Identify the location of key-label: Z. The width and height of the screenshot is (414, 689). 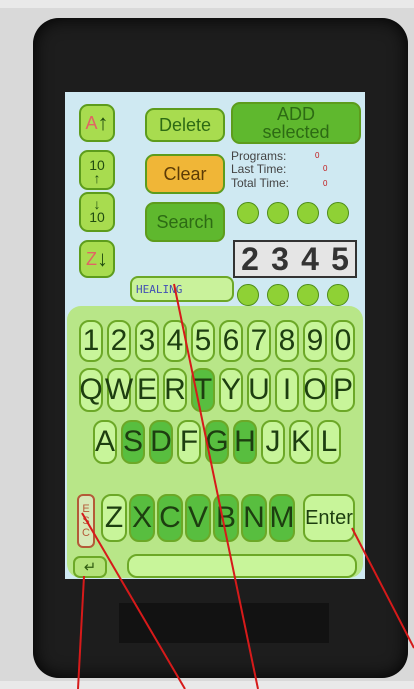
(114, 517).